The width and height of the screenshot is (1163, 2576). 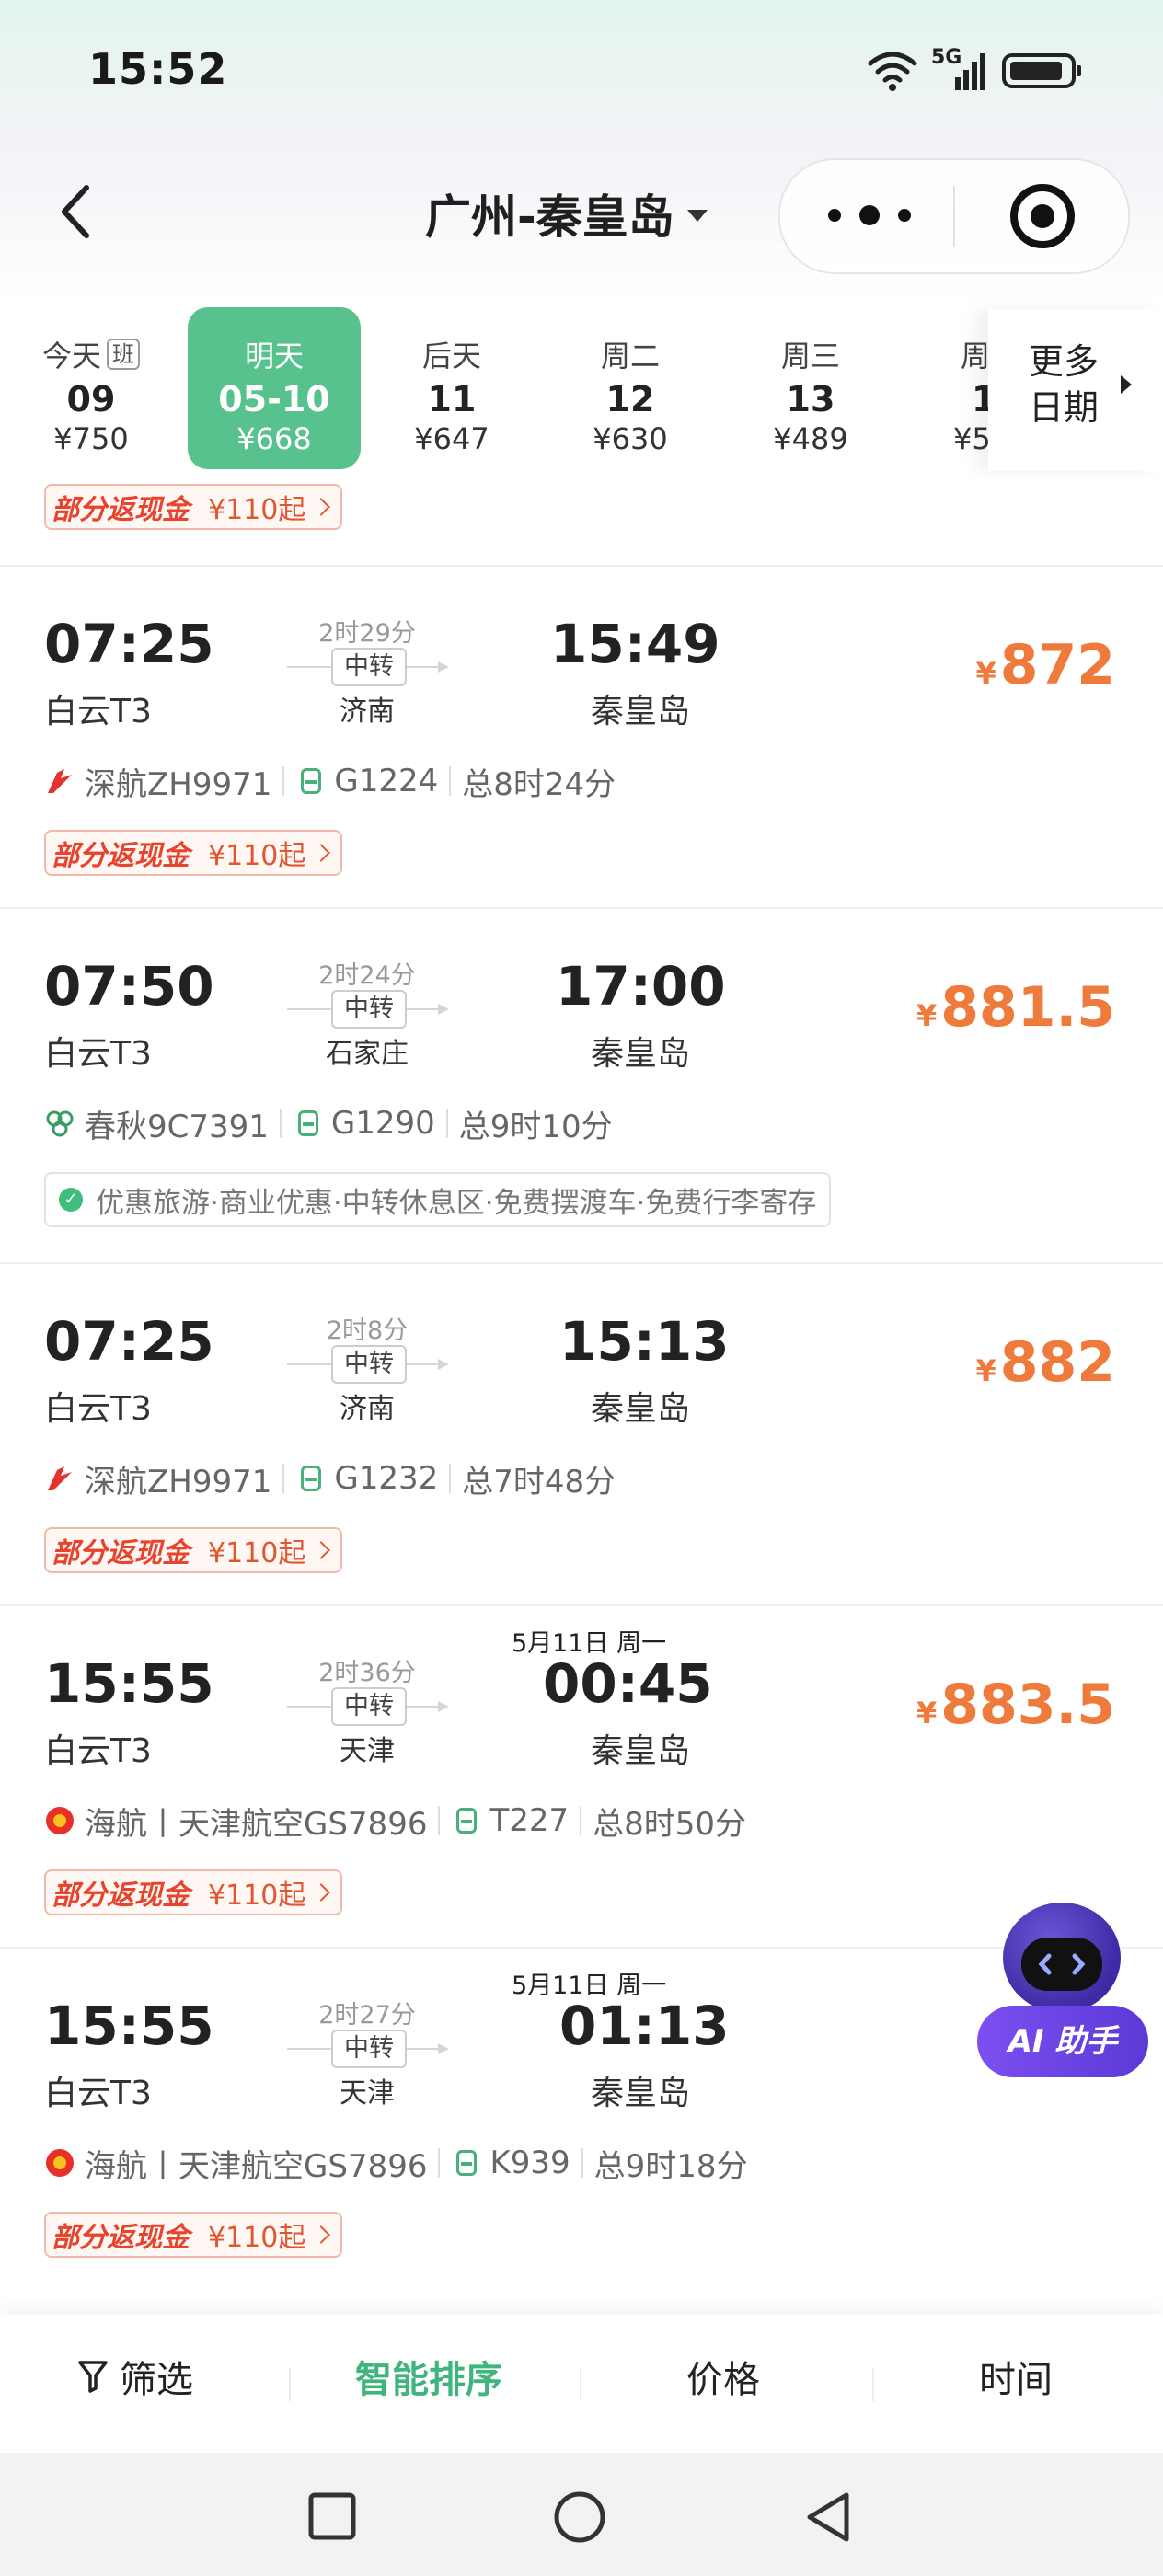 I want to click on train-number: K939, so click(x=530, y=2163).